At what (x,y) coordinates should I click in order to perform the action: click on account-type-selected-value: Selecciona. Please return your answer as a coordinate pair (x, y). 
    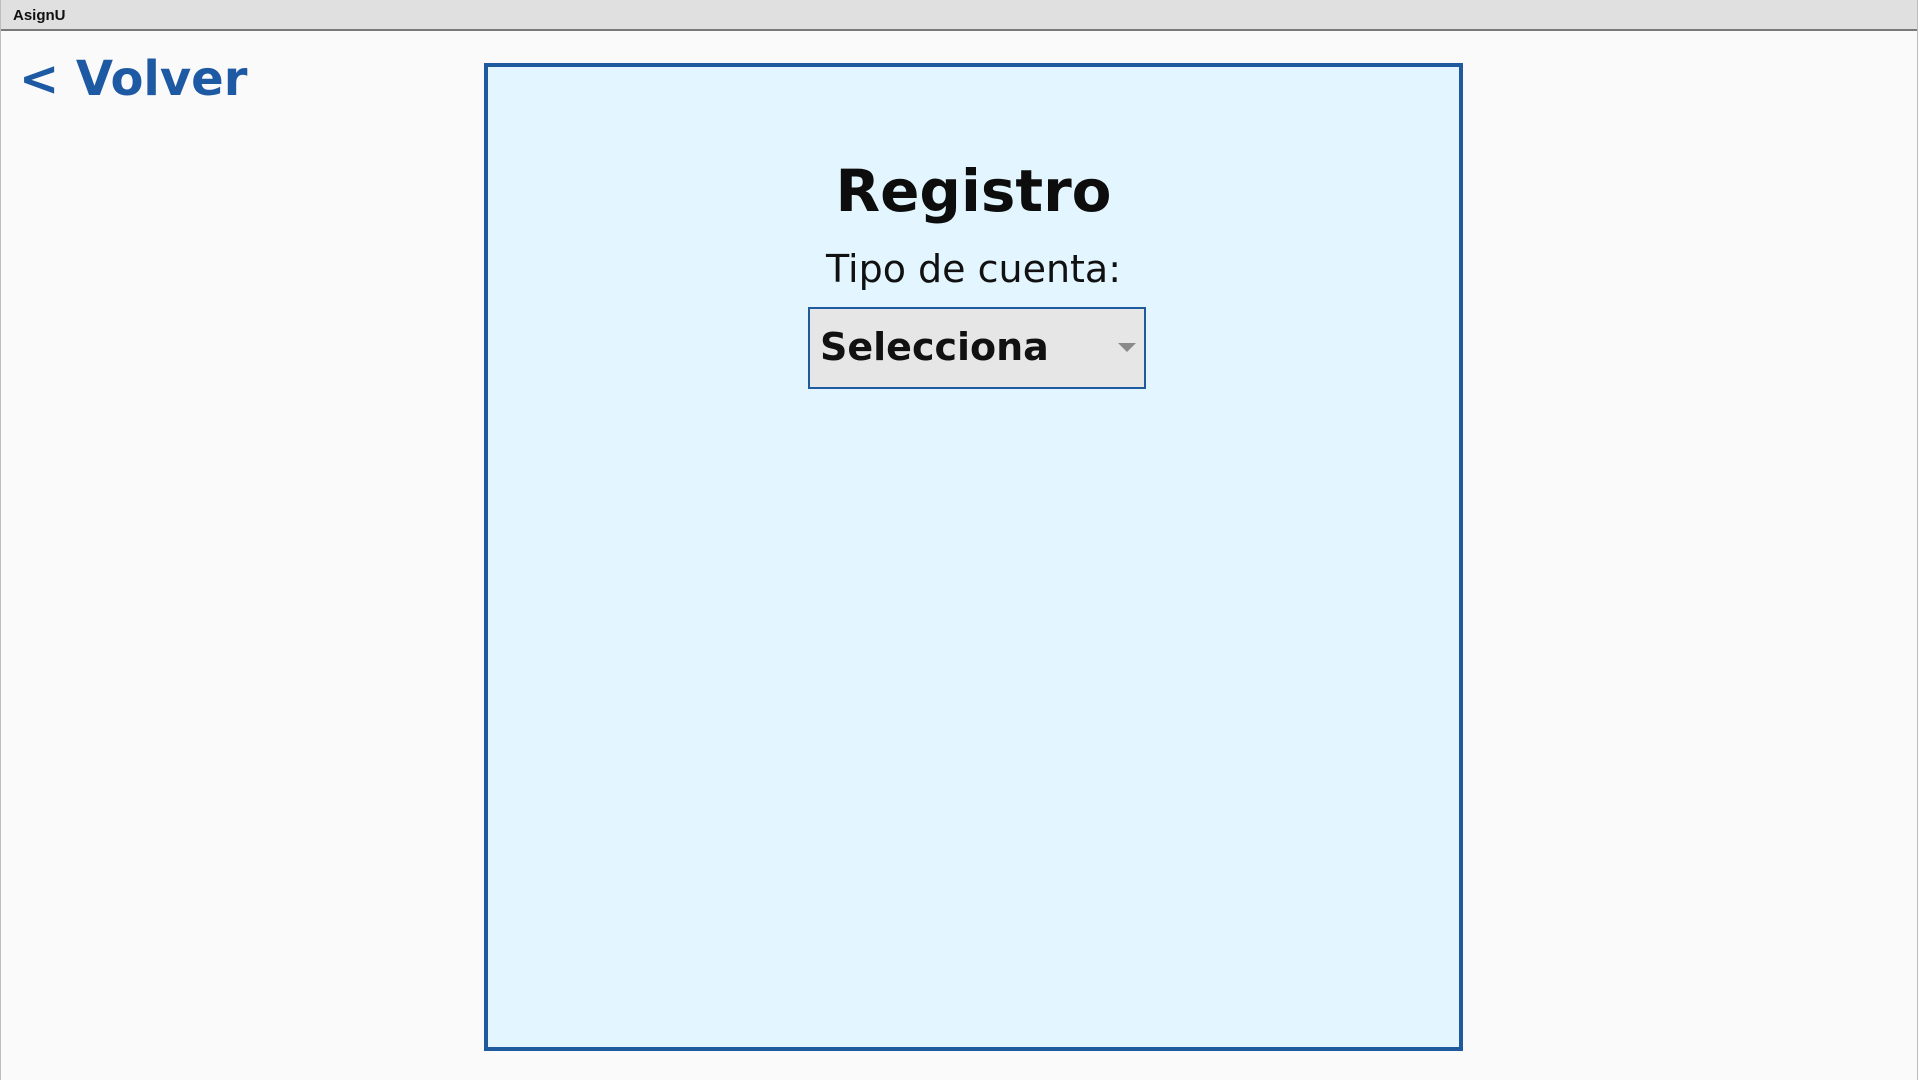
    Looking at the image, I should click on (934, 347).